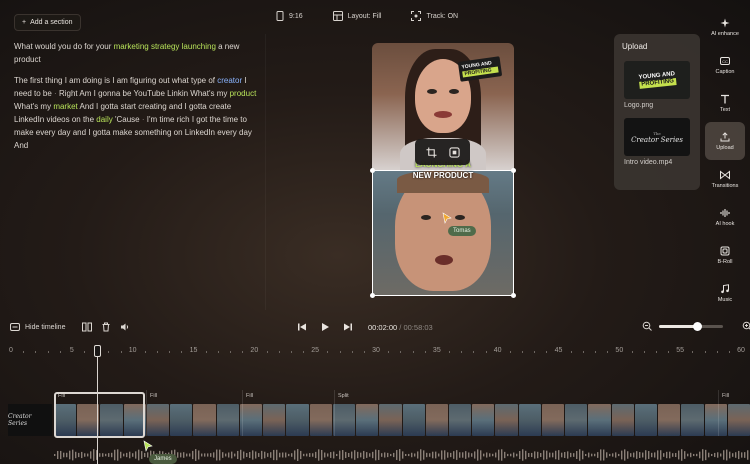 This screenshot has height=464, width=750. I want to click on transcript-keyword: product, so click(243, 93).